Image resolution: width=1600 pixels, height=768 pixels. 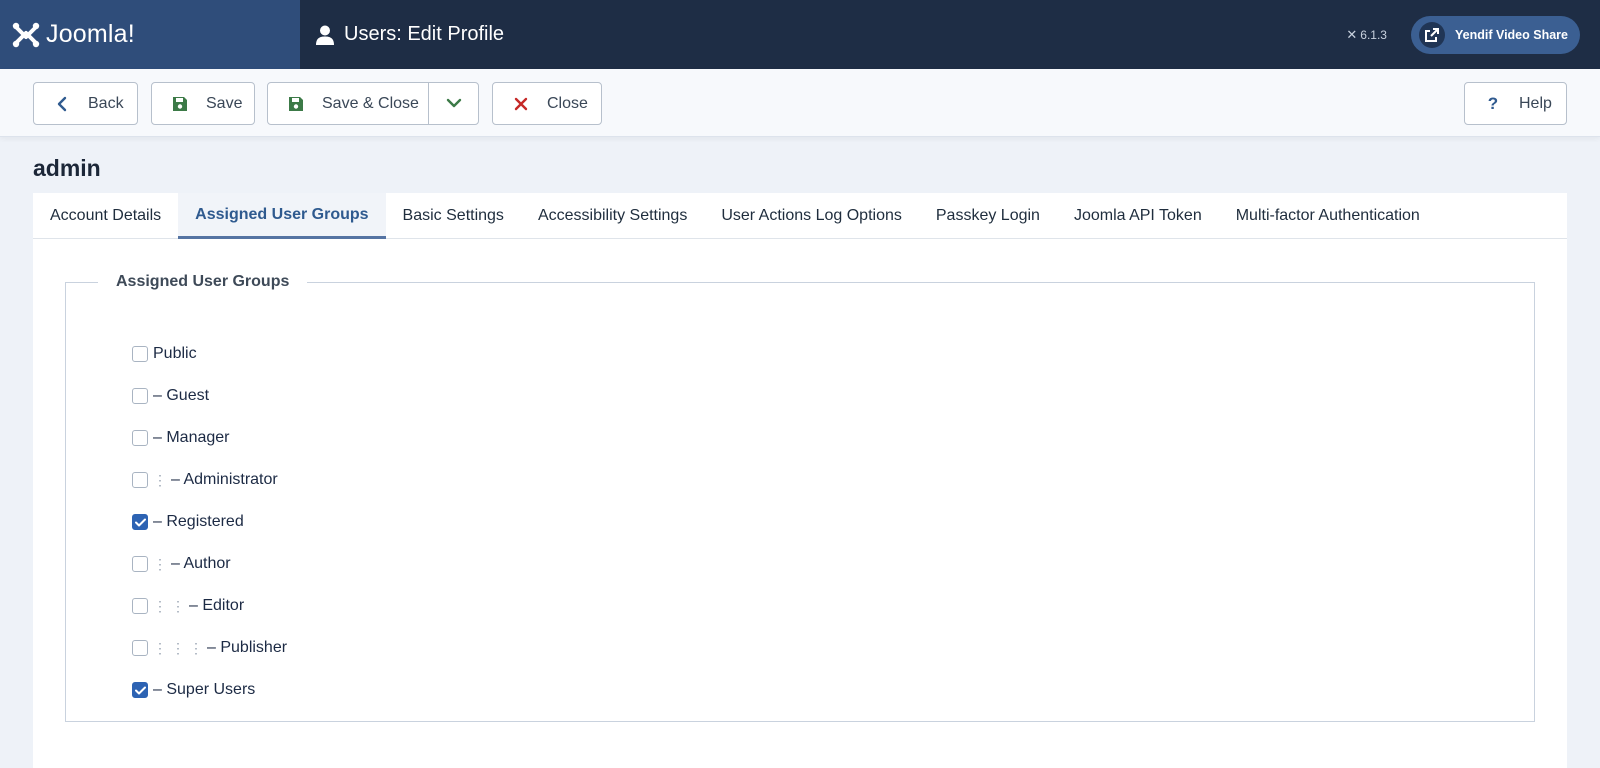 I want to click on tab-basic-settings: Basic Settings, so click(x=453, y=216).